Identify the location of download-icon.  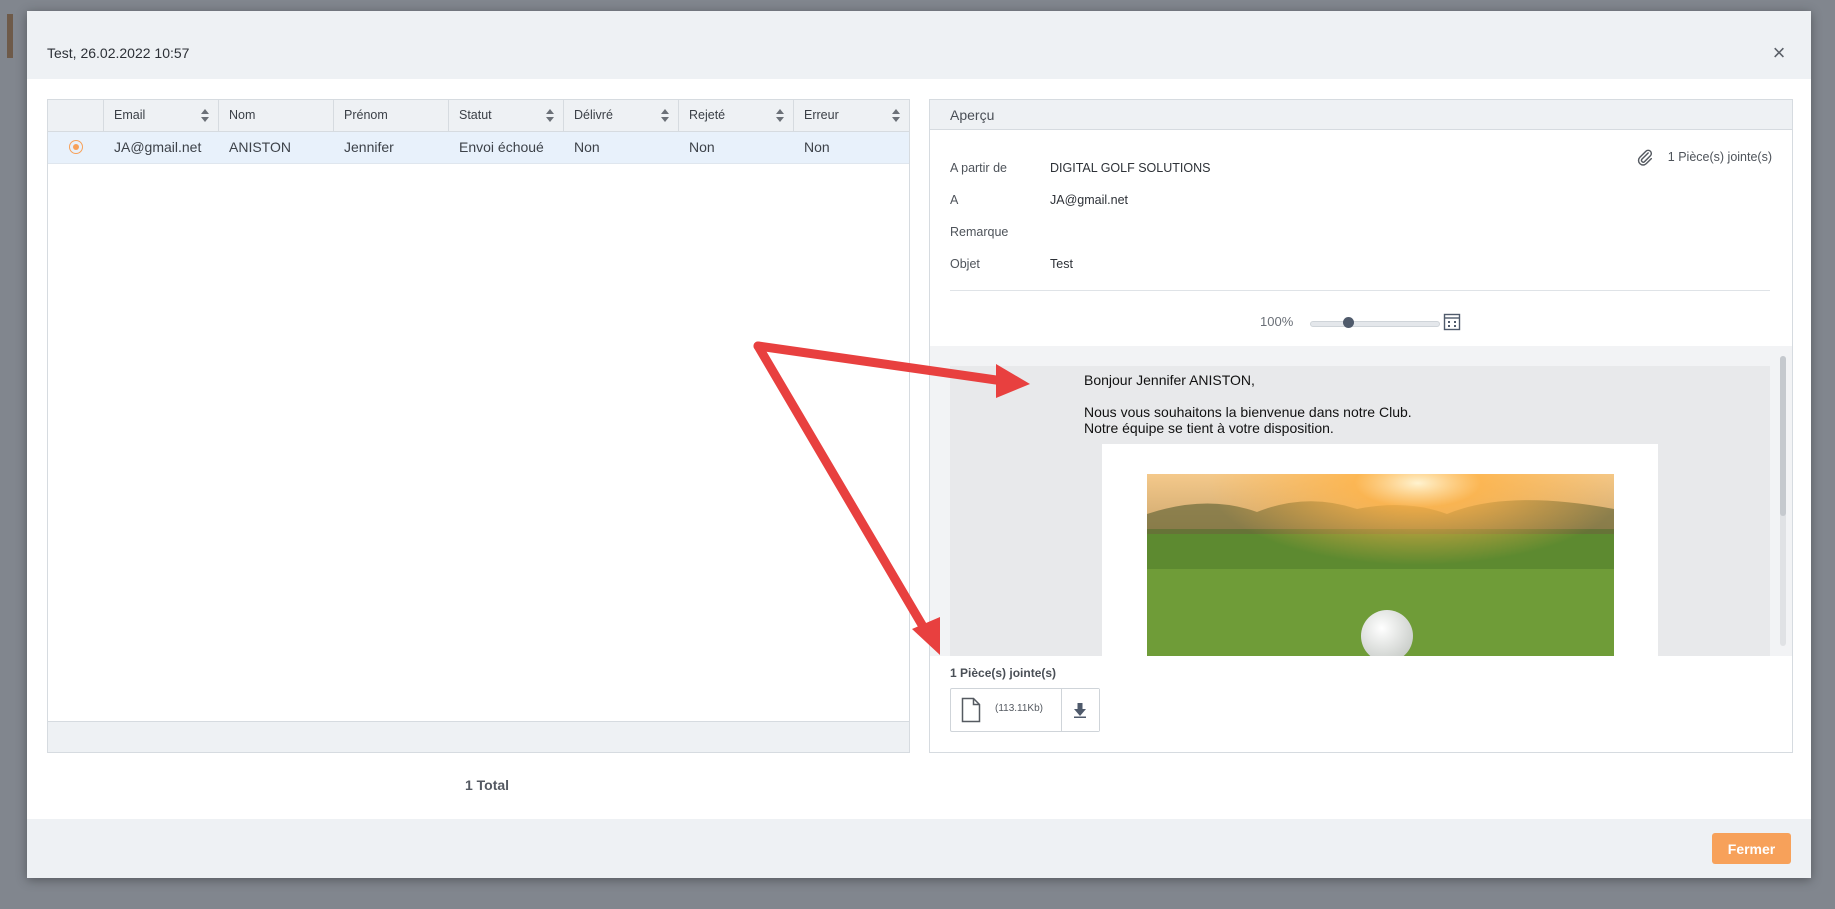
(1080, 710).